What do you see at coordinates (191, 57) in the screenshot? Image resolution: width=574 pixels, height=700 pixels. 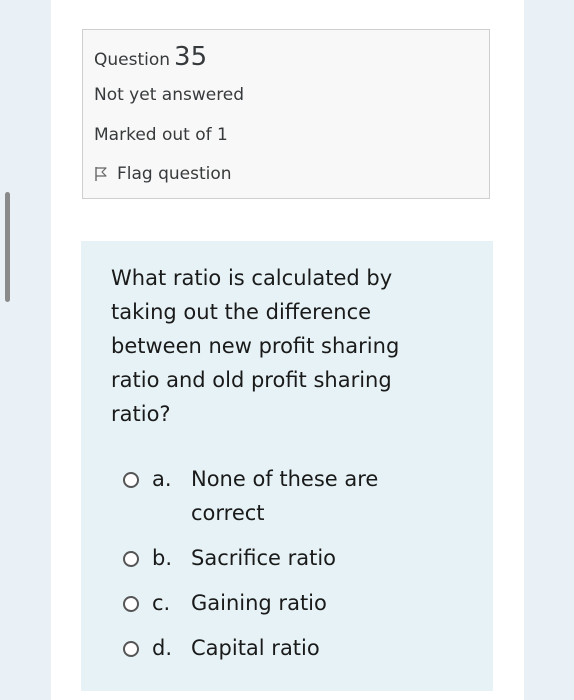 I see `question-number: 35` at bounding box center [191, 57].